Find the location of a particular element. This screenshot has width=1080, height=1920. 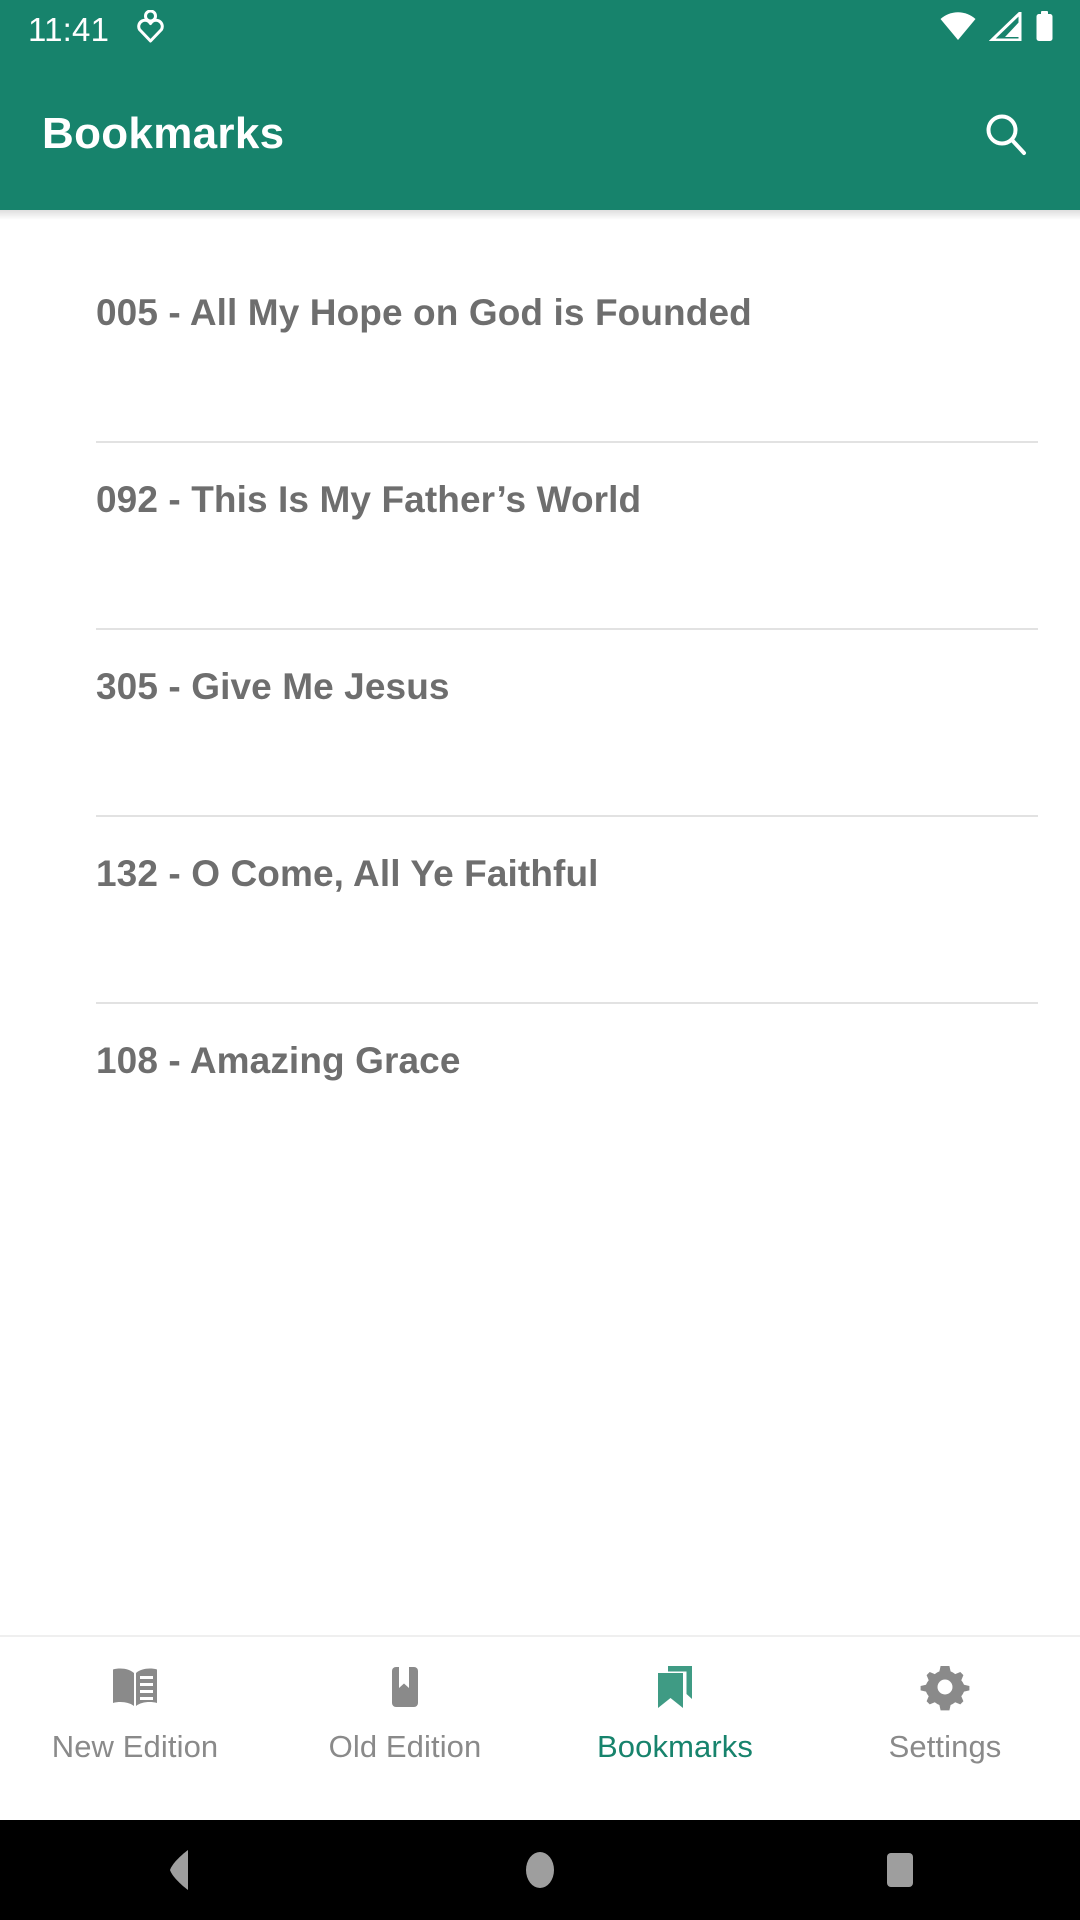

wifi-icon is located at coordinates (958, 29).